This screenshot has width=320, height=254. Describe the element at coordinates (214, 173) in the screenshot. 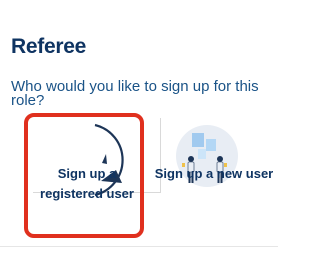

I see `new-user-label: Sign up a new user` at that location.